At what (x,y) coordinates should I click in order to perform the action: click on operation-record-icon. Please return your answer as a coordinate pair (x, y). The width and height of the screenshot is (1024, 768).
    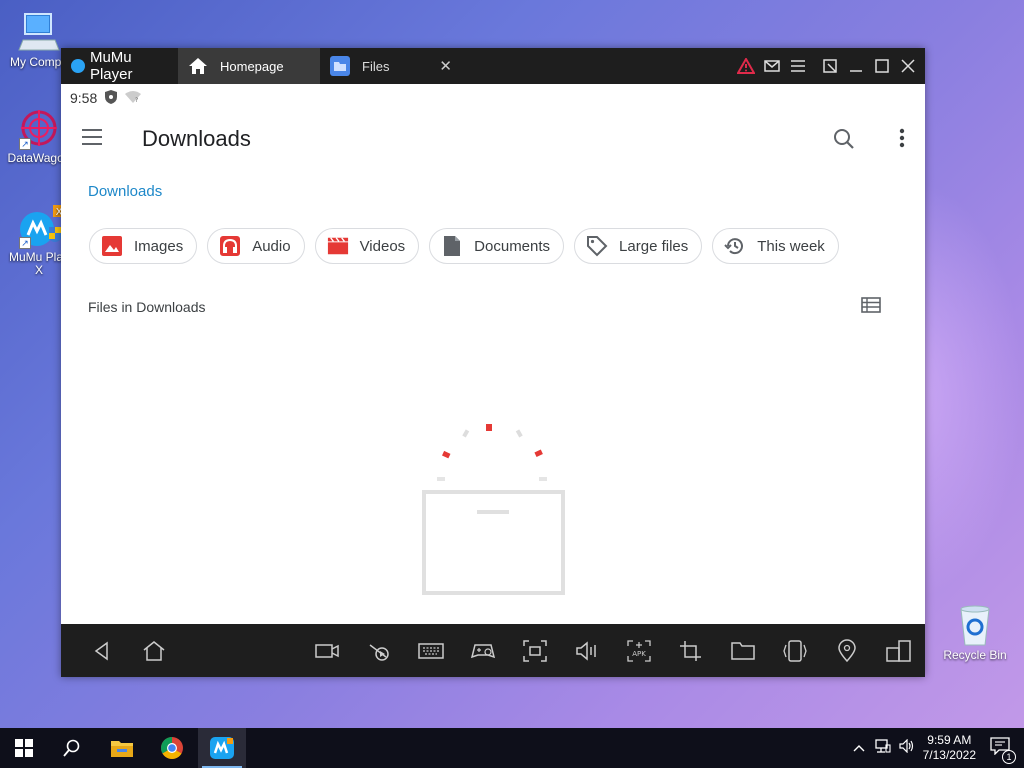
    Looking at the image, I should click on (379, 651).